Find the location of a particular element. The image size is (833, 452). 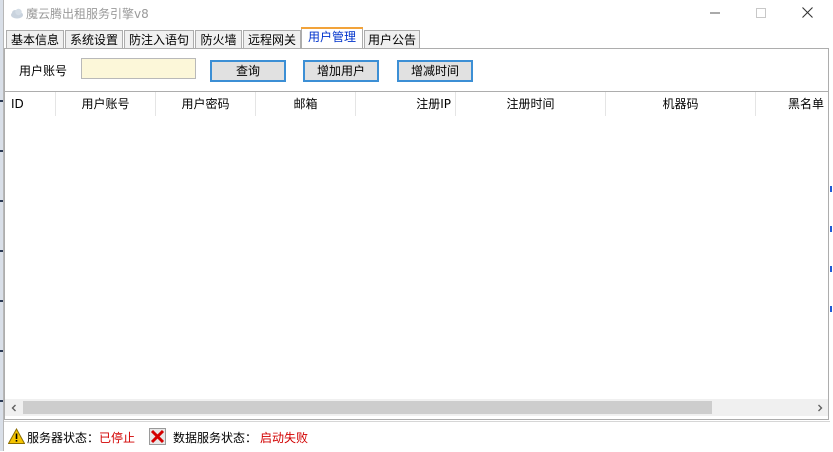

scroll-right-button is located at coordinates (819, 407).